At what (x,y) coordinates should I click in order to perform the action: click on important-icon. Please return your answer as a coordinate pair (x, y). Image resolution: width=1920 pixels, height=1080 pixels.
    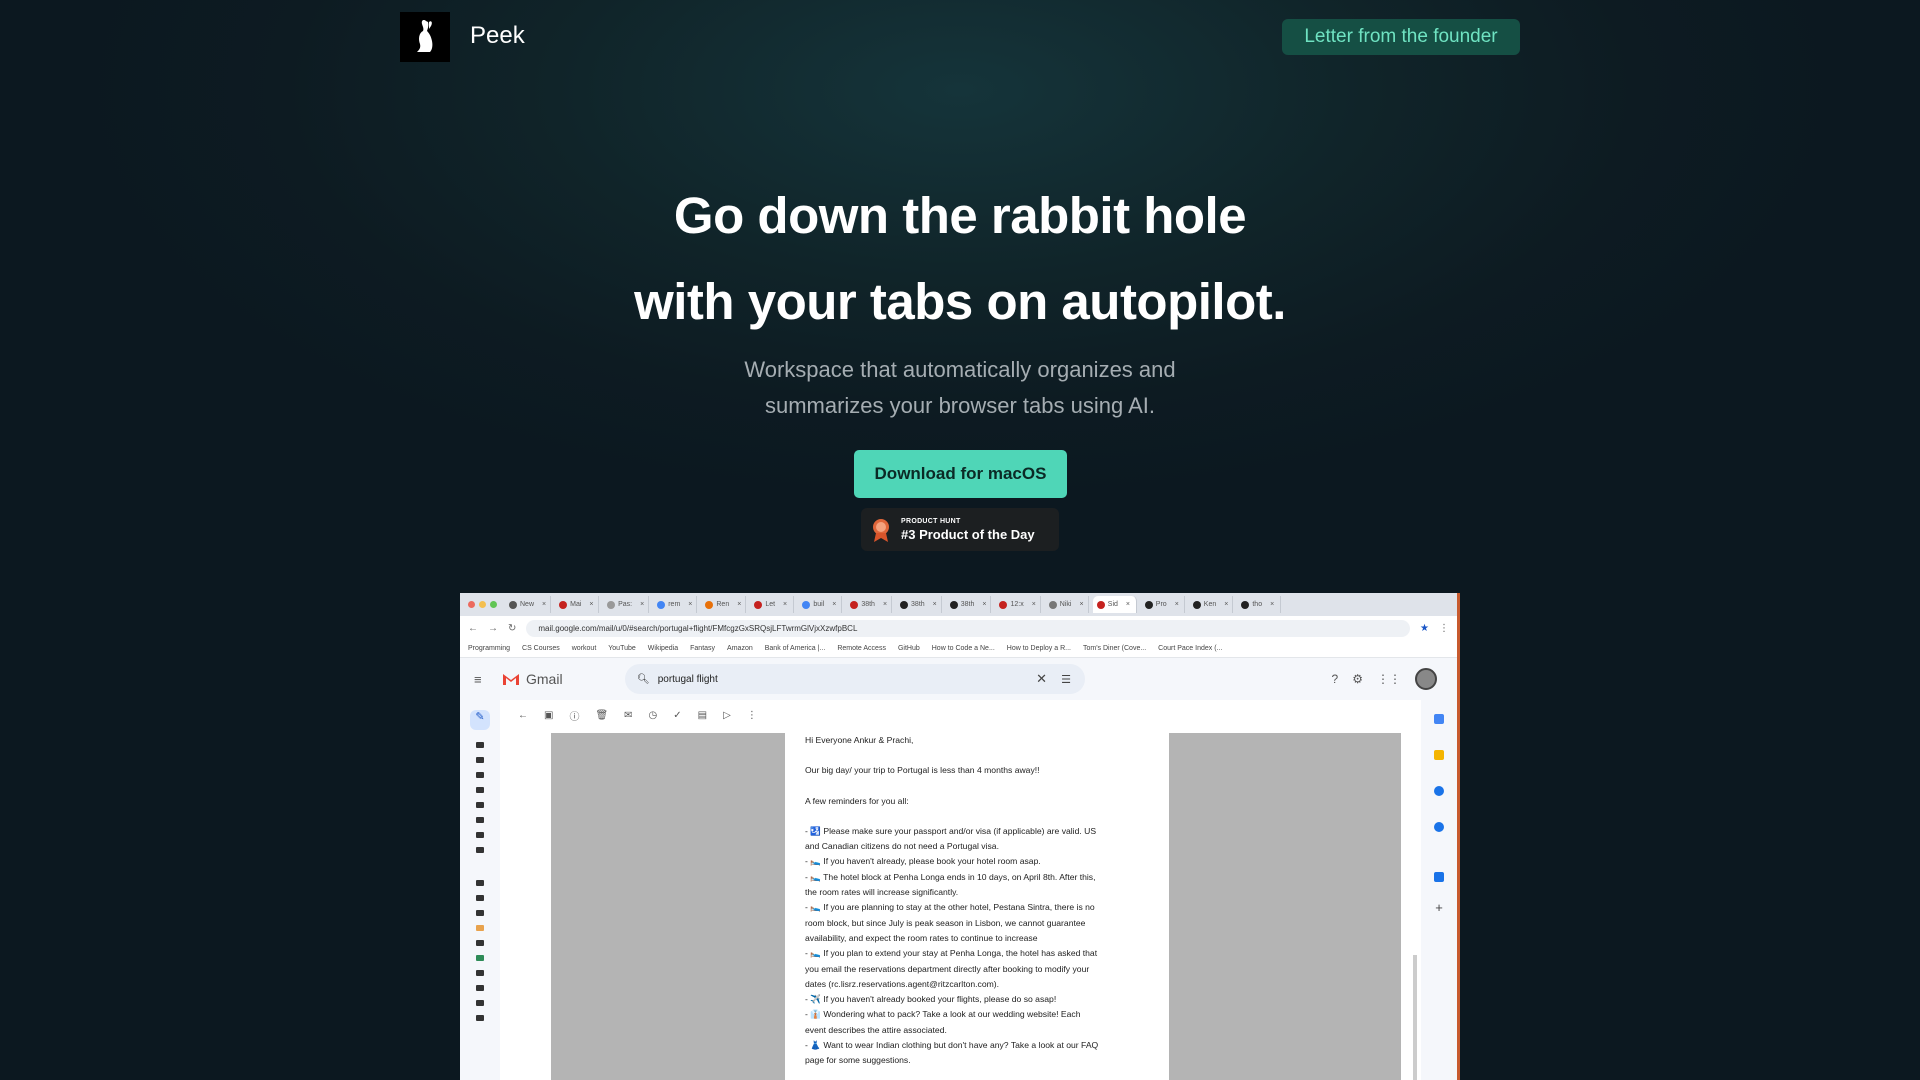
    Looking at the image, I should click on (480, 790).